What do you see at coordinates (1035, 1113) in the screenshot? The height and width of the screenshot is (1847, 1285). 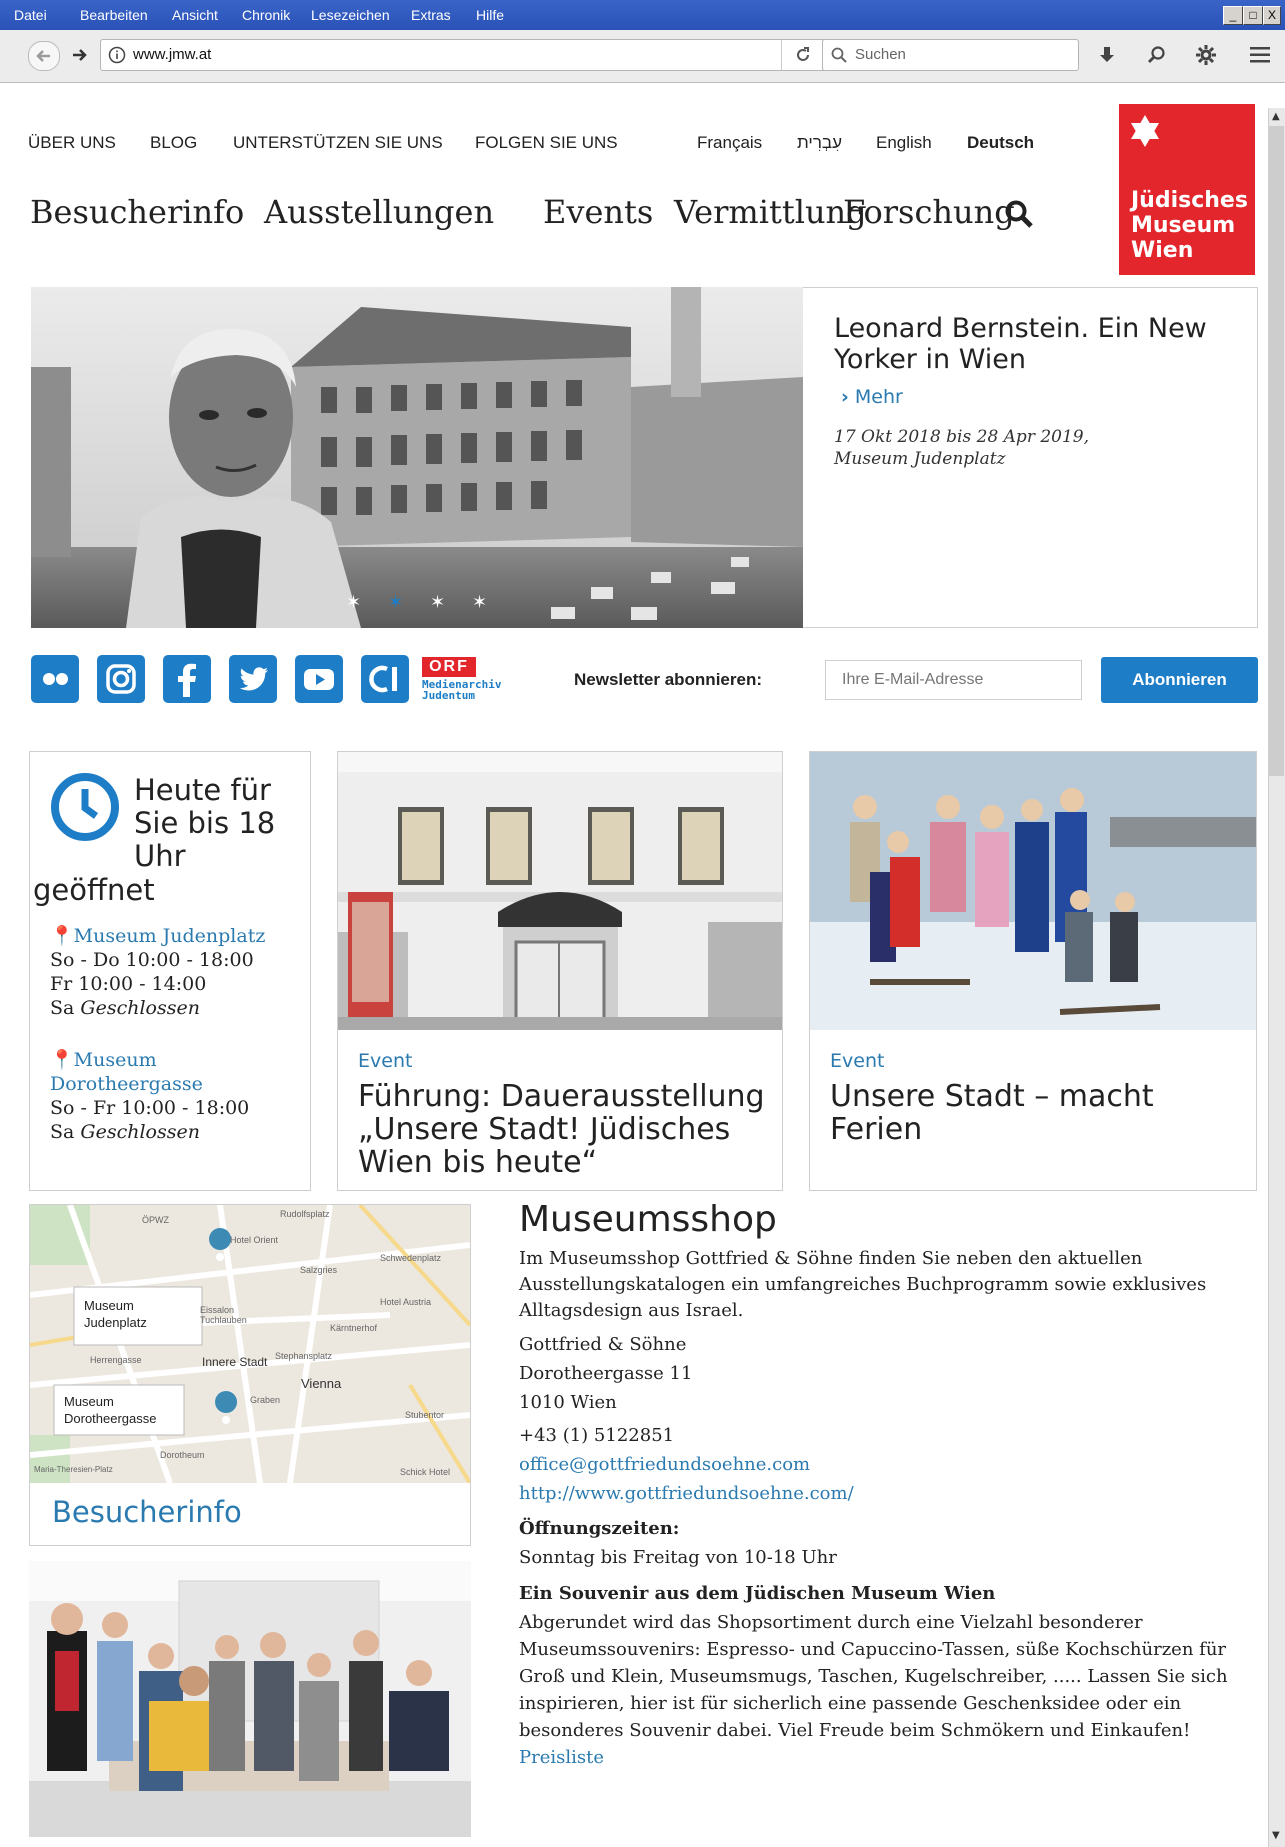 I see `event-title: Unsere Stadt – macht Ferien` at bounding box center [1035, 1113].